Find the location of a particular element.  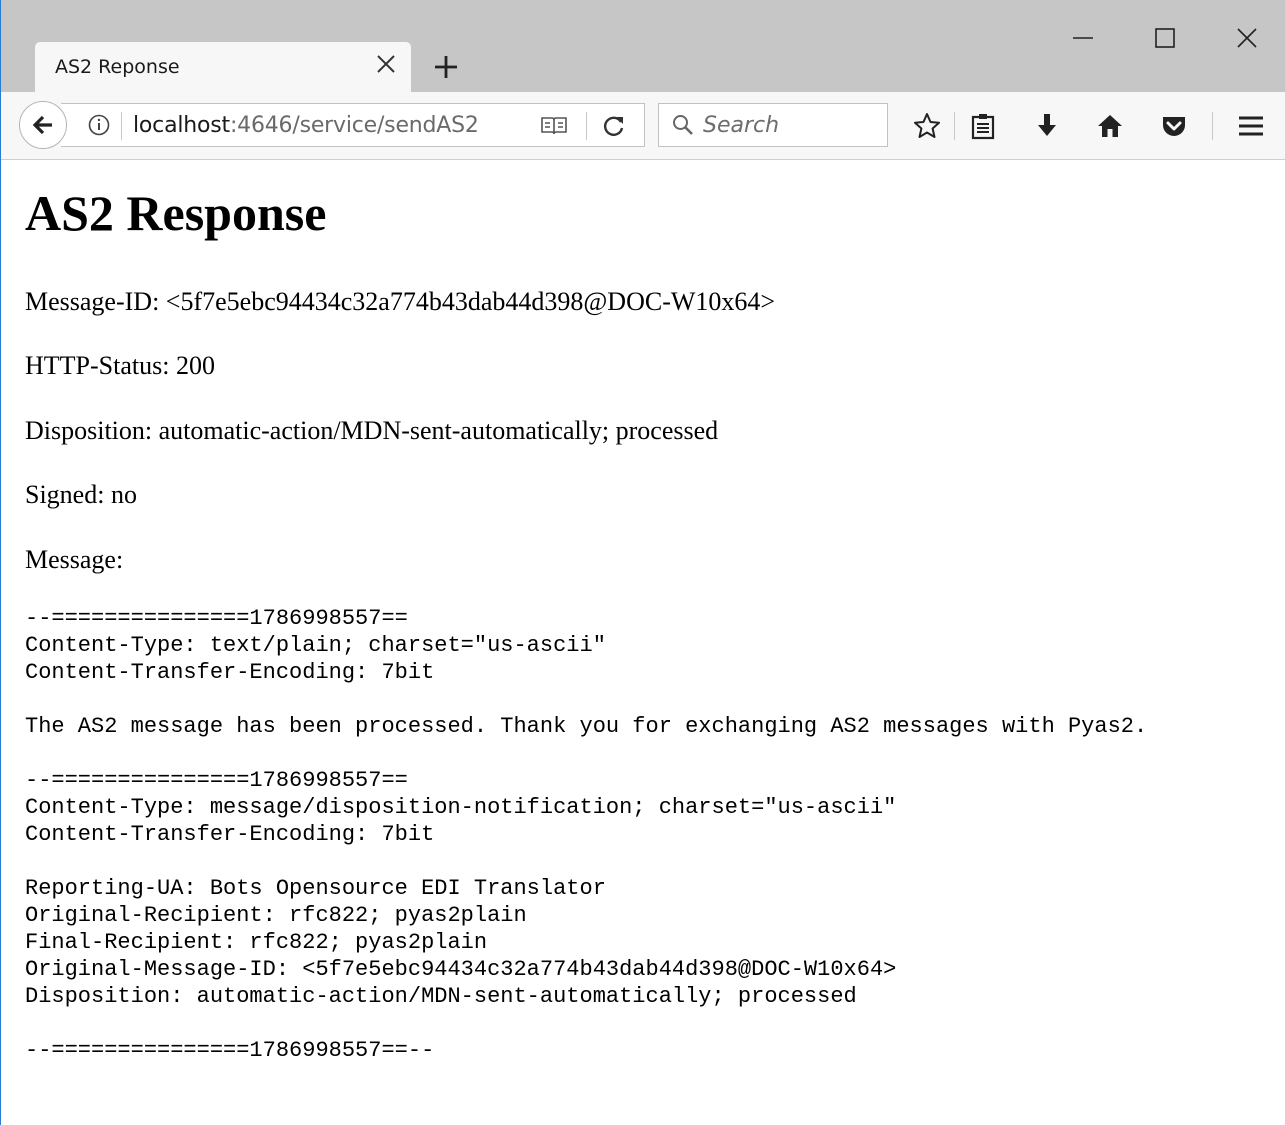

close-icon is located at coordinates (386, 64).